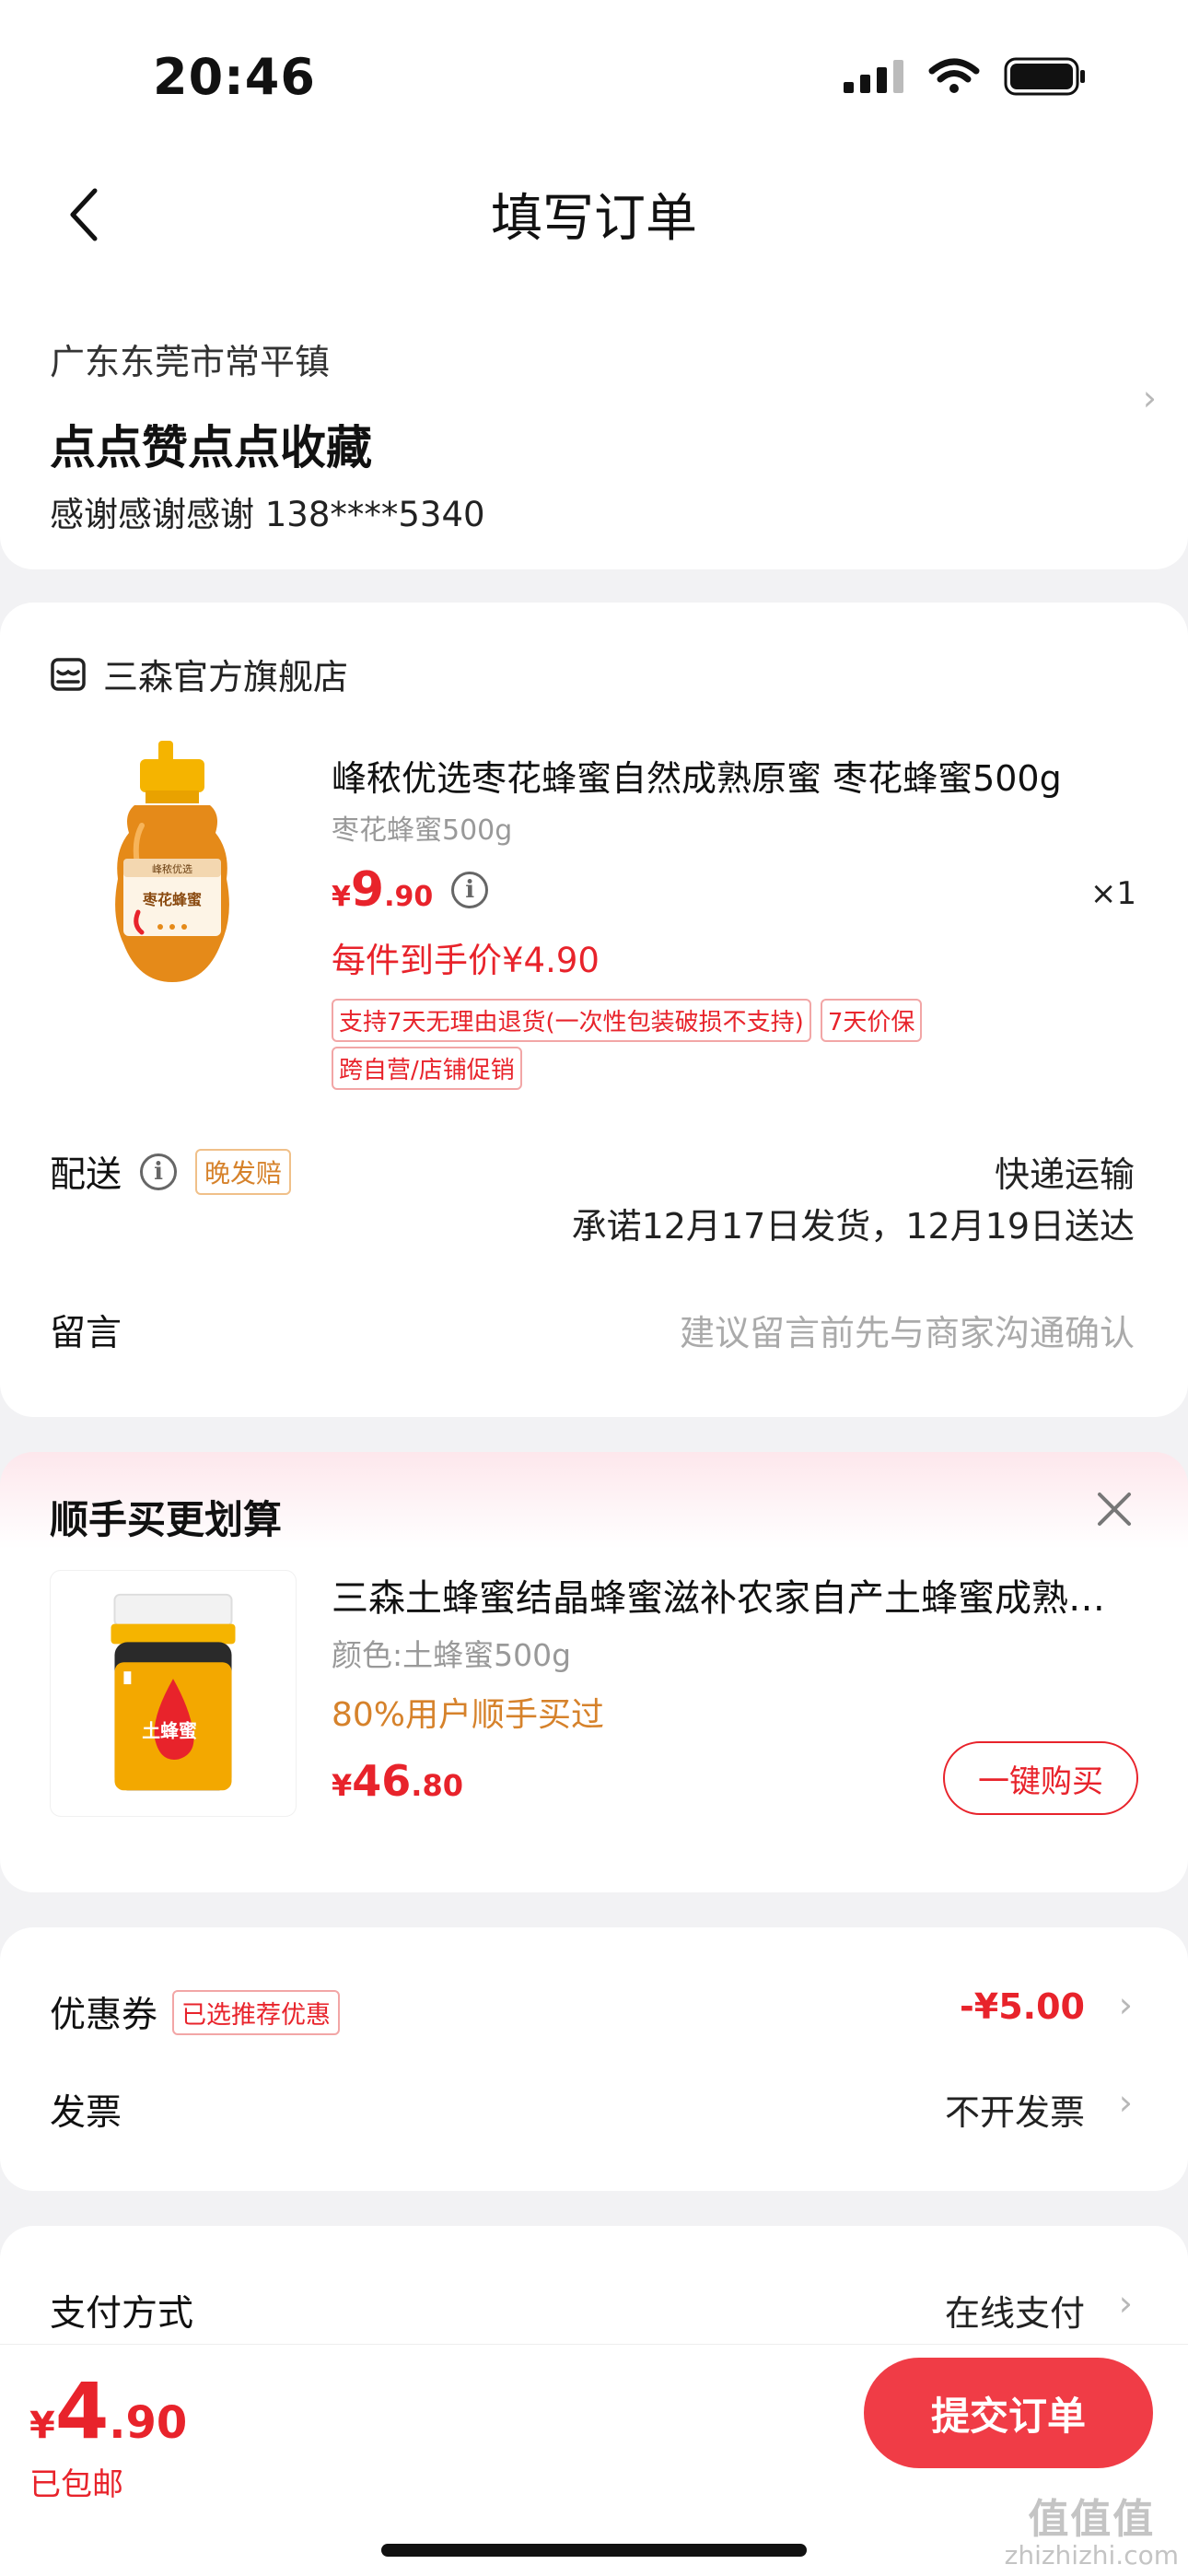 The image size is (1188, 2576). I want to click on total-decimal: .90, so click(148, 2423).